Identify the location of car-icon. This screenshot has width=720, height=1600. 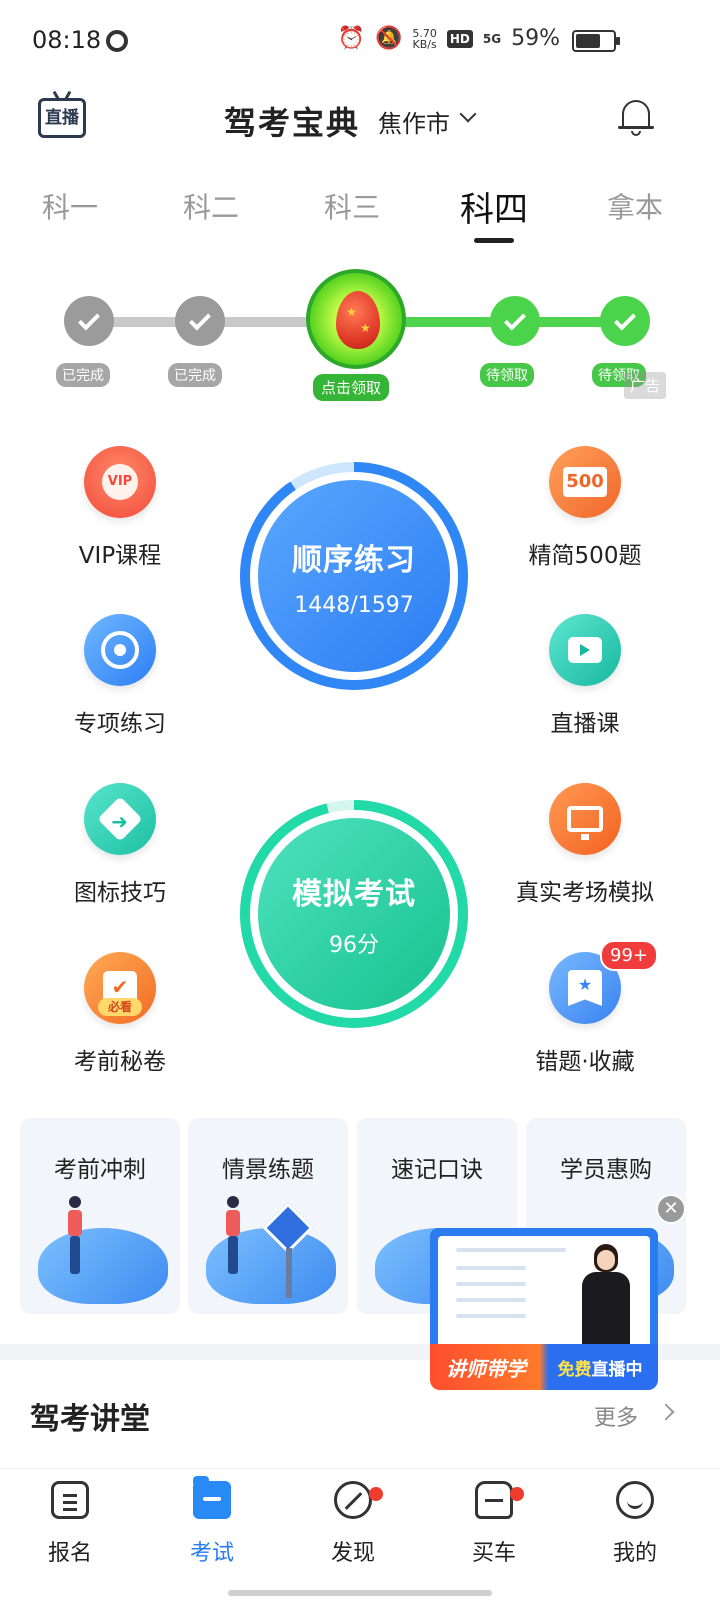
(494, 1500).